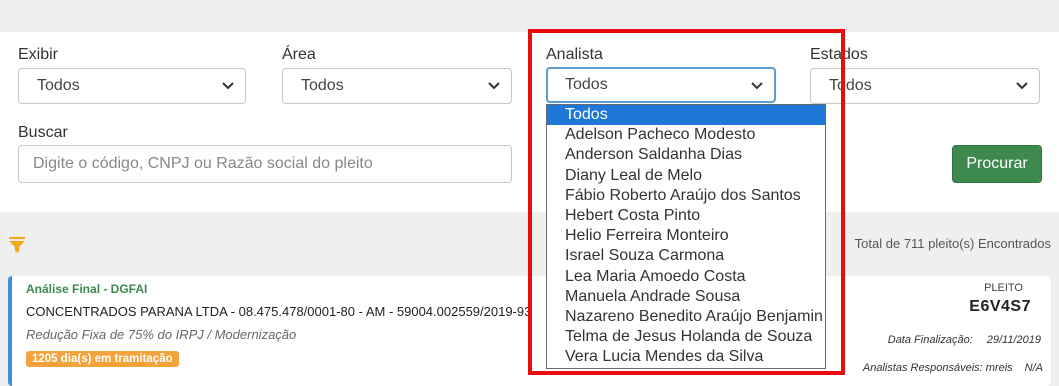 The image size is (1059, 386). What do you see at coordinates (686, 115) in the screenshot?
I see `analista-option: Todos` at bounding box center [686, 115].